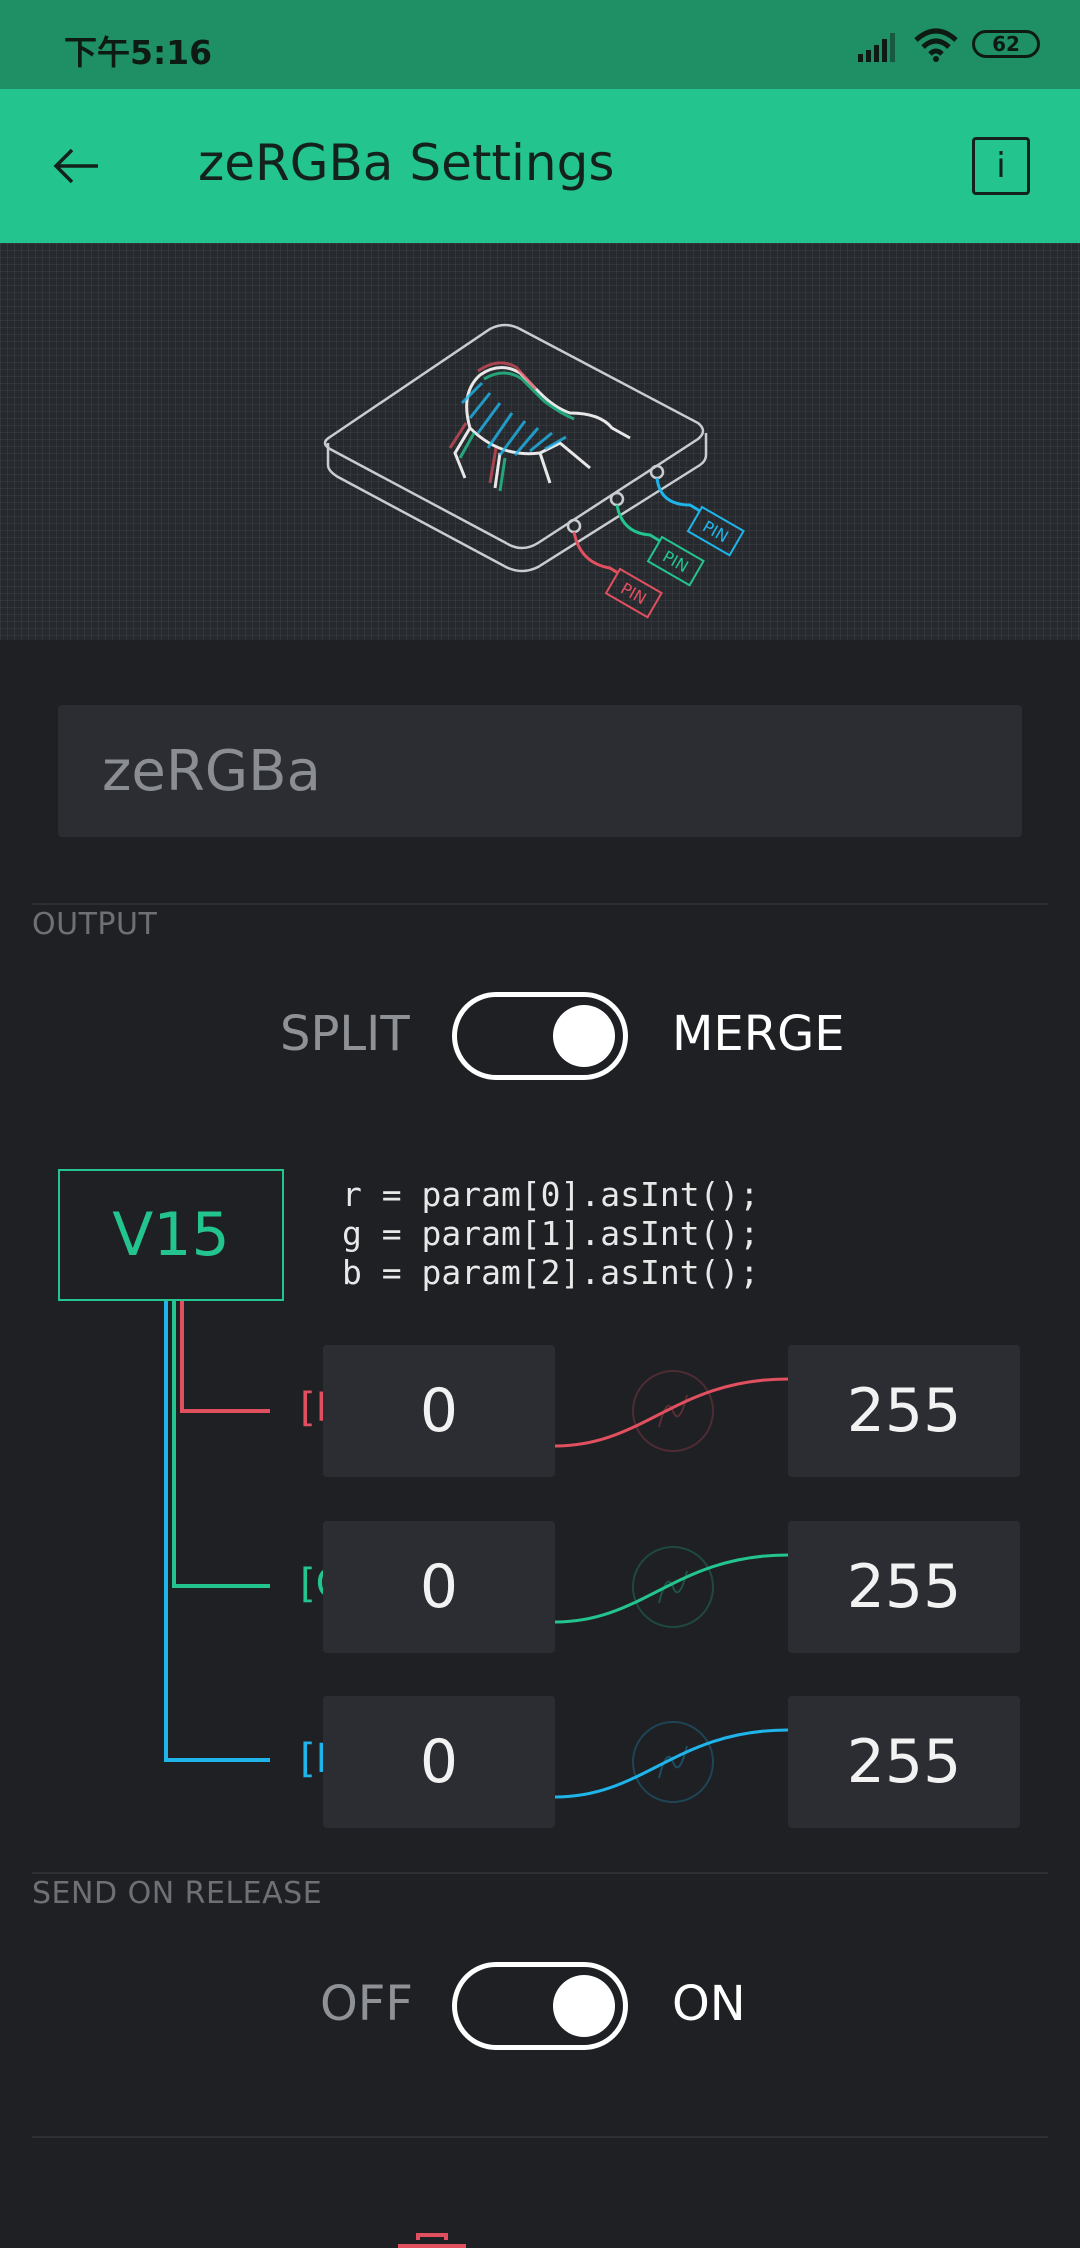 The height and width of the screenshot is (2248, 1080). Describe the element at coordinates (671, 1587) in the screenshot. I see `mapping-curve-g` at that location.